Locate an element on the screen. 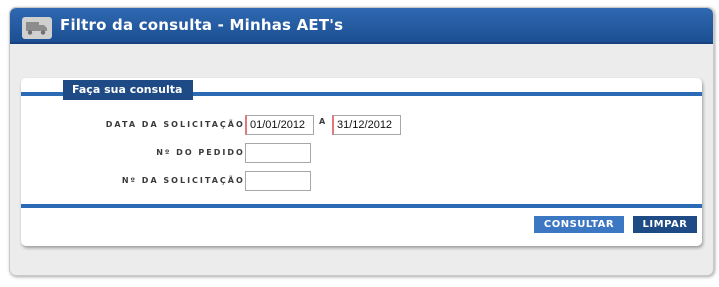 The height and width of the screenshot is (287, 719). page-title: Filtro da consulta - Minhas AET's is located at coordinates (202, 25).